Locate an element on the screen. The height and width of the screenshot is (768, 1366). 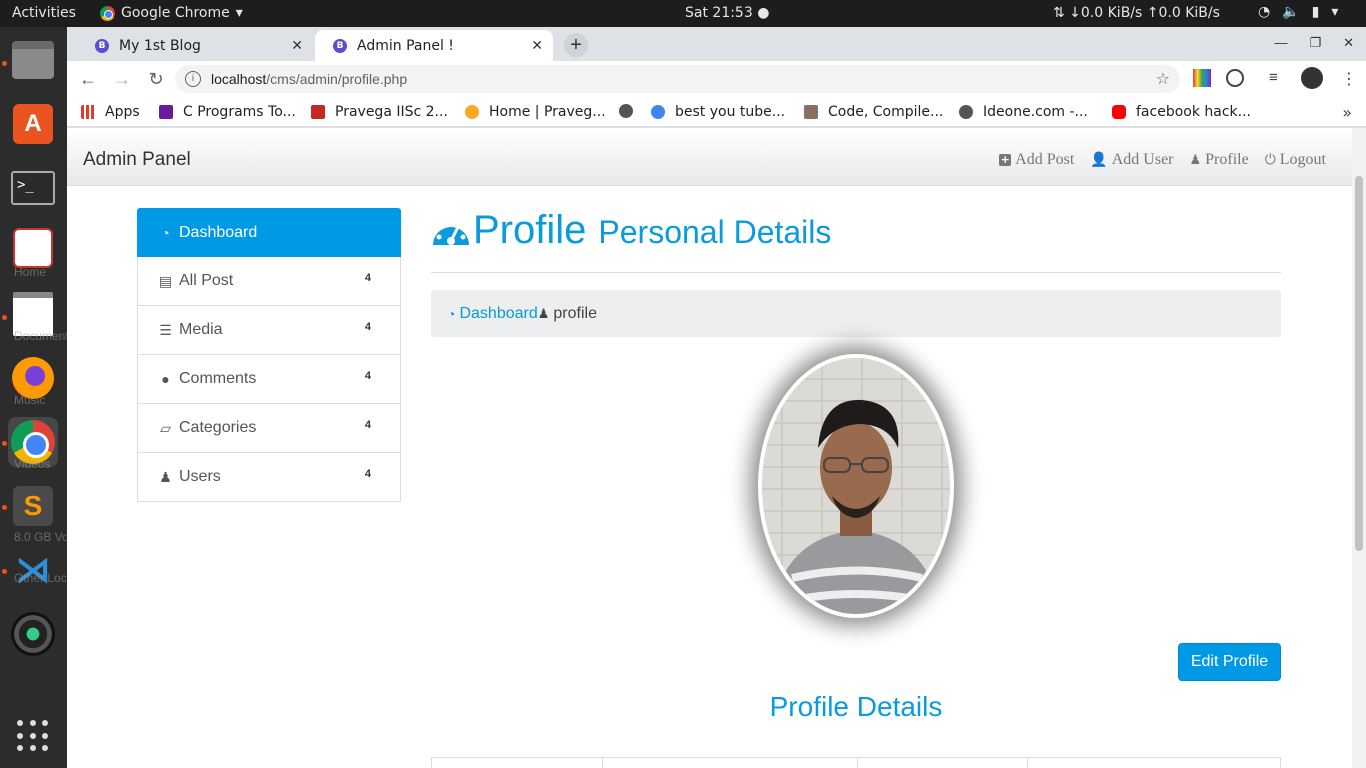
files-icon is located at coordinates (33, 60).